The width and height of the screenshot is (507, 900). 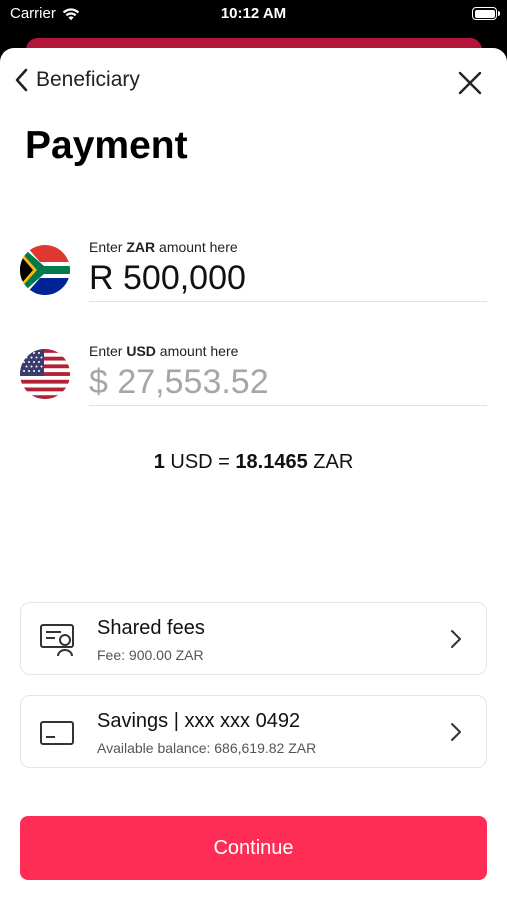 I want to click on zar-amount-field: Enter ZAR amount here R 500,000, so click(x=288, y=270).